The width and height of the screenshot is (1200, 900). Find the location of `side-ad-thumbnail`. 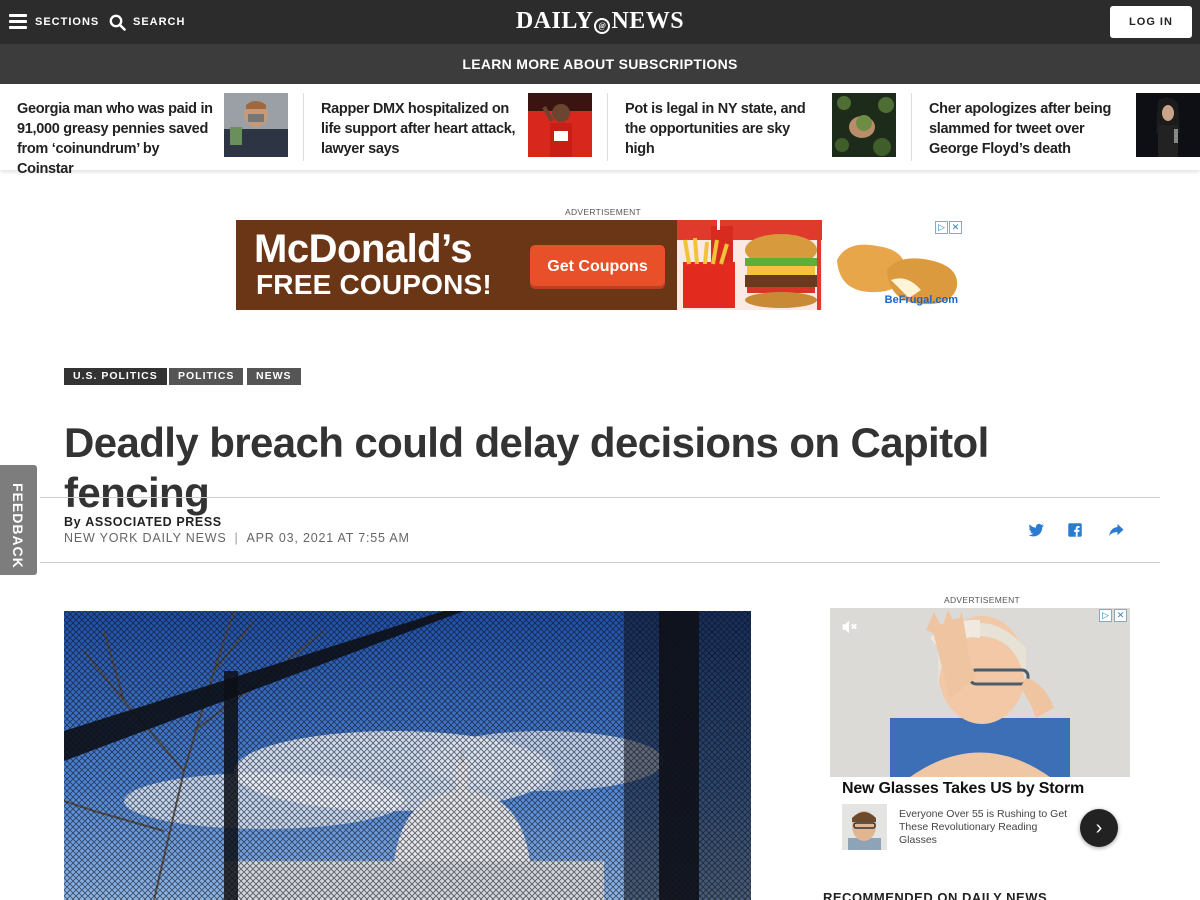

side-ad-thumbnail is located at coordinates (864, 827).